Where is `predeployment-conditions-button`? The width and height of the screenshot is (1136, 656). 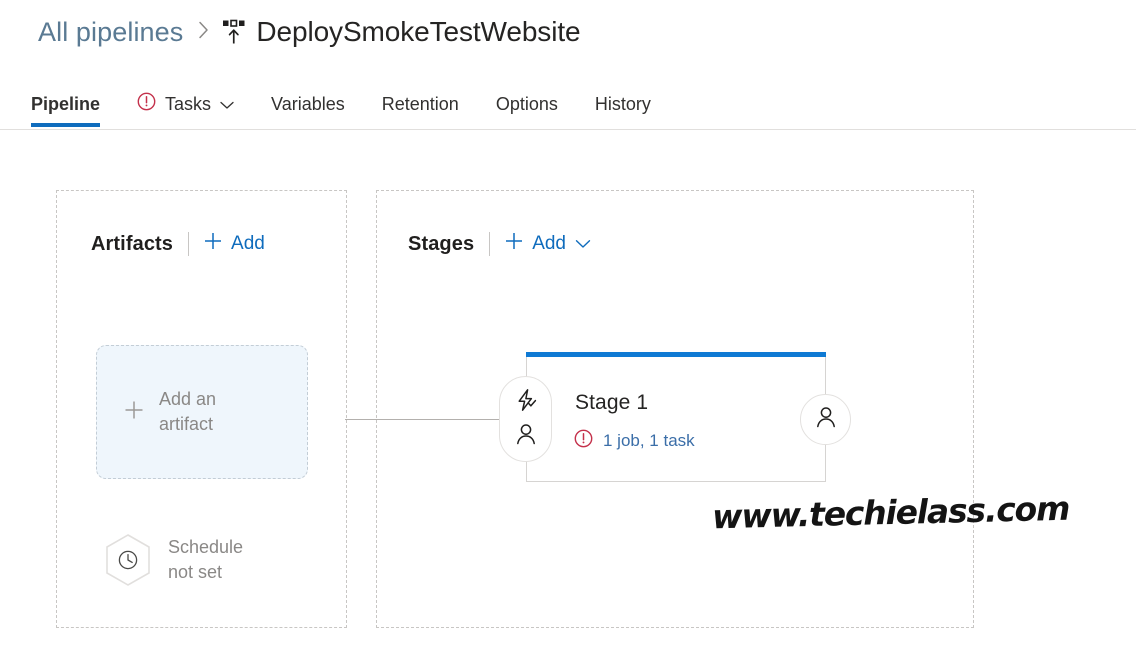
predeployment-conditions-button is located at coordinates (525, 419).